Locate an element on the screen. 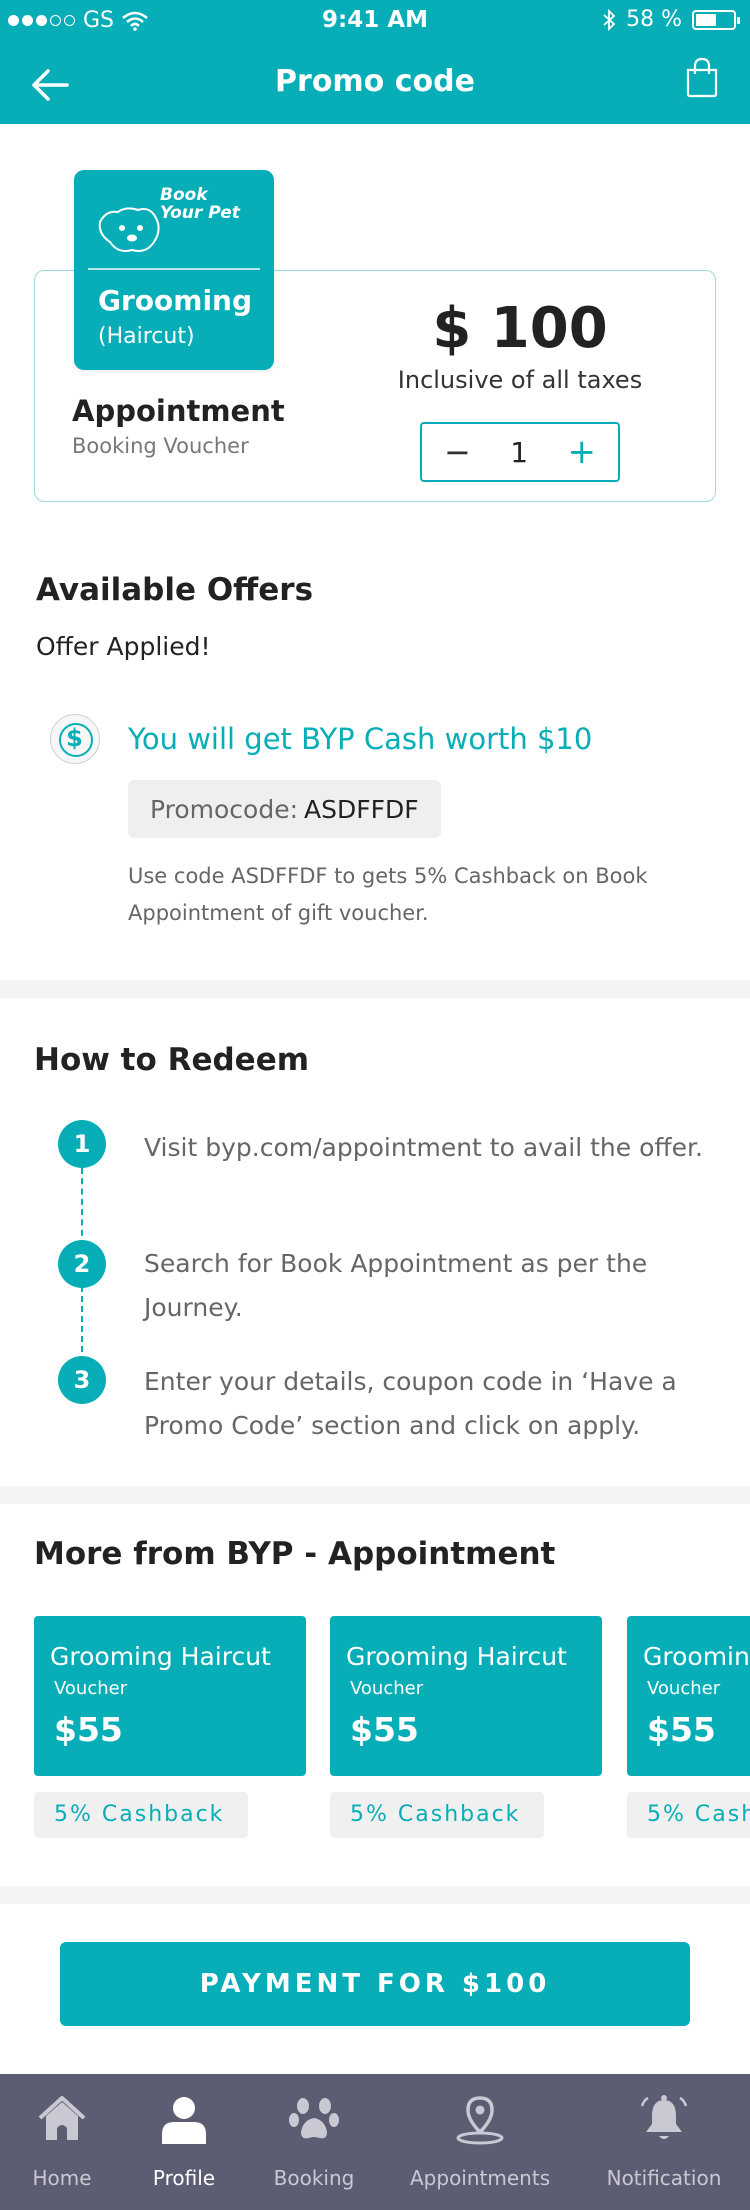 Image resolution: width=750 pixels, height=2210 pixels. nav-item-home: Home is located at coordinates (62, 2142).